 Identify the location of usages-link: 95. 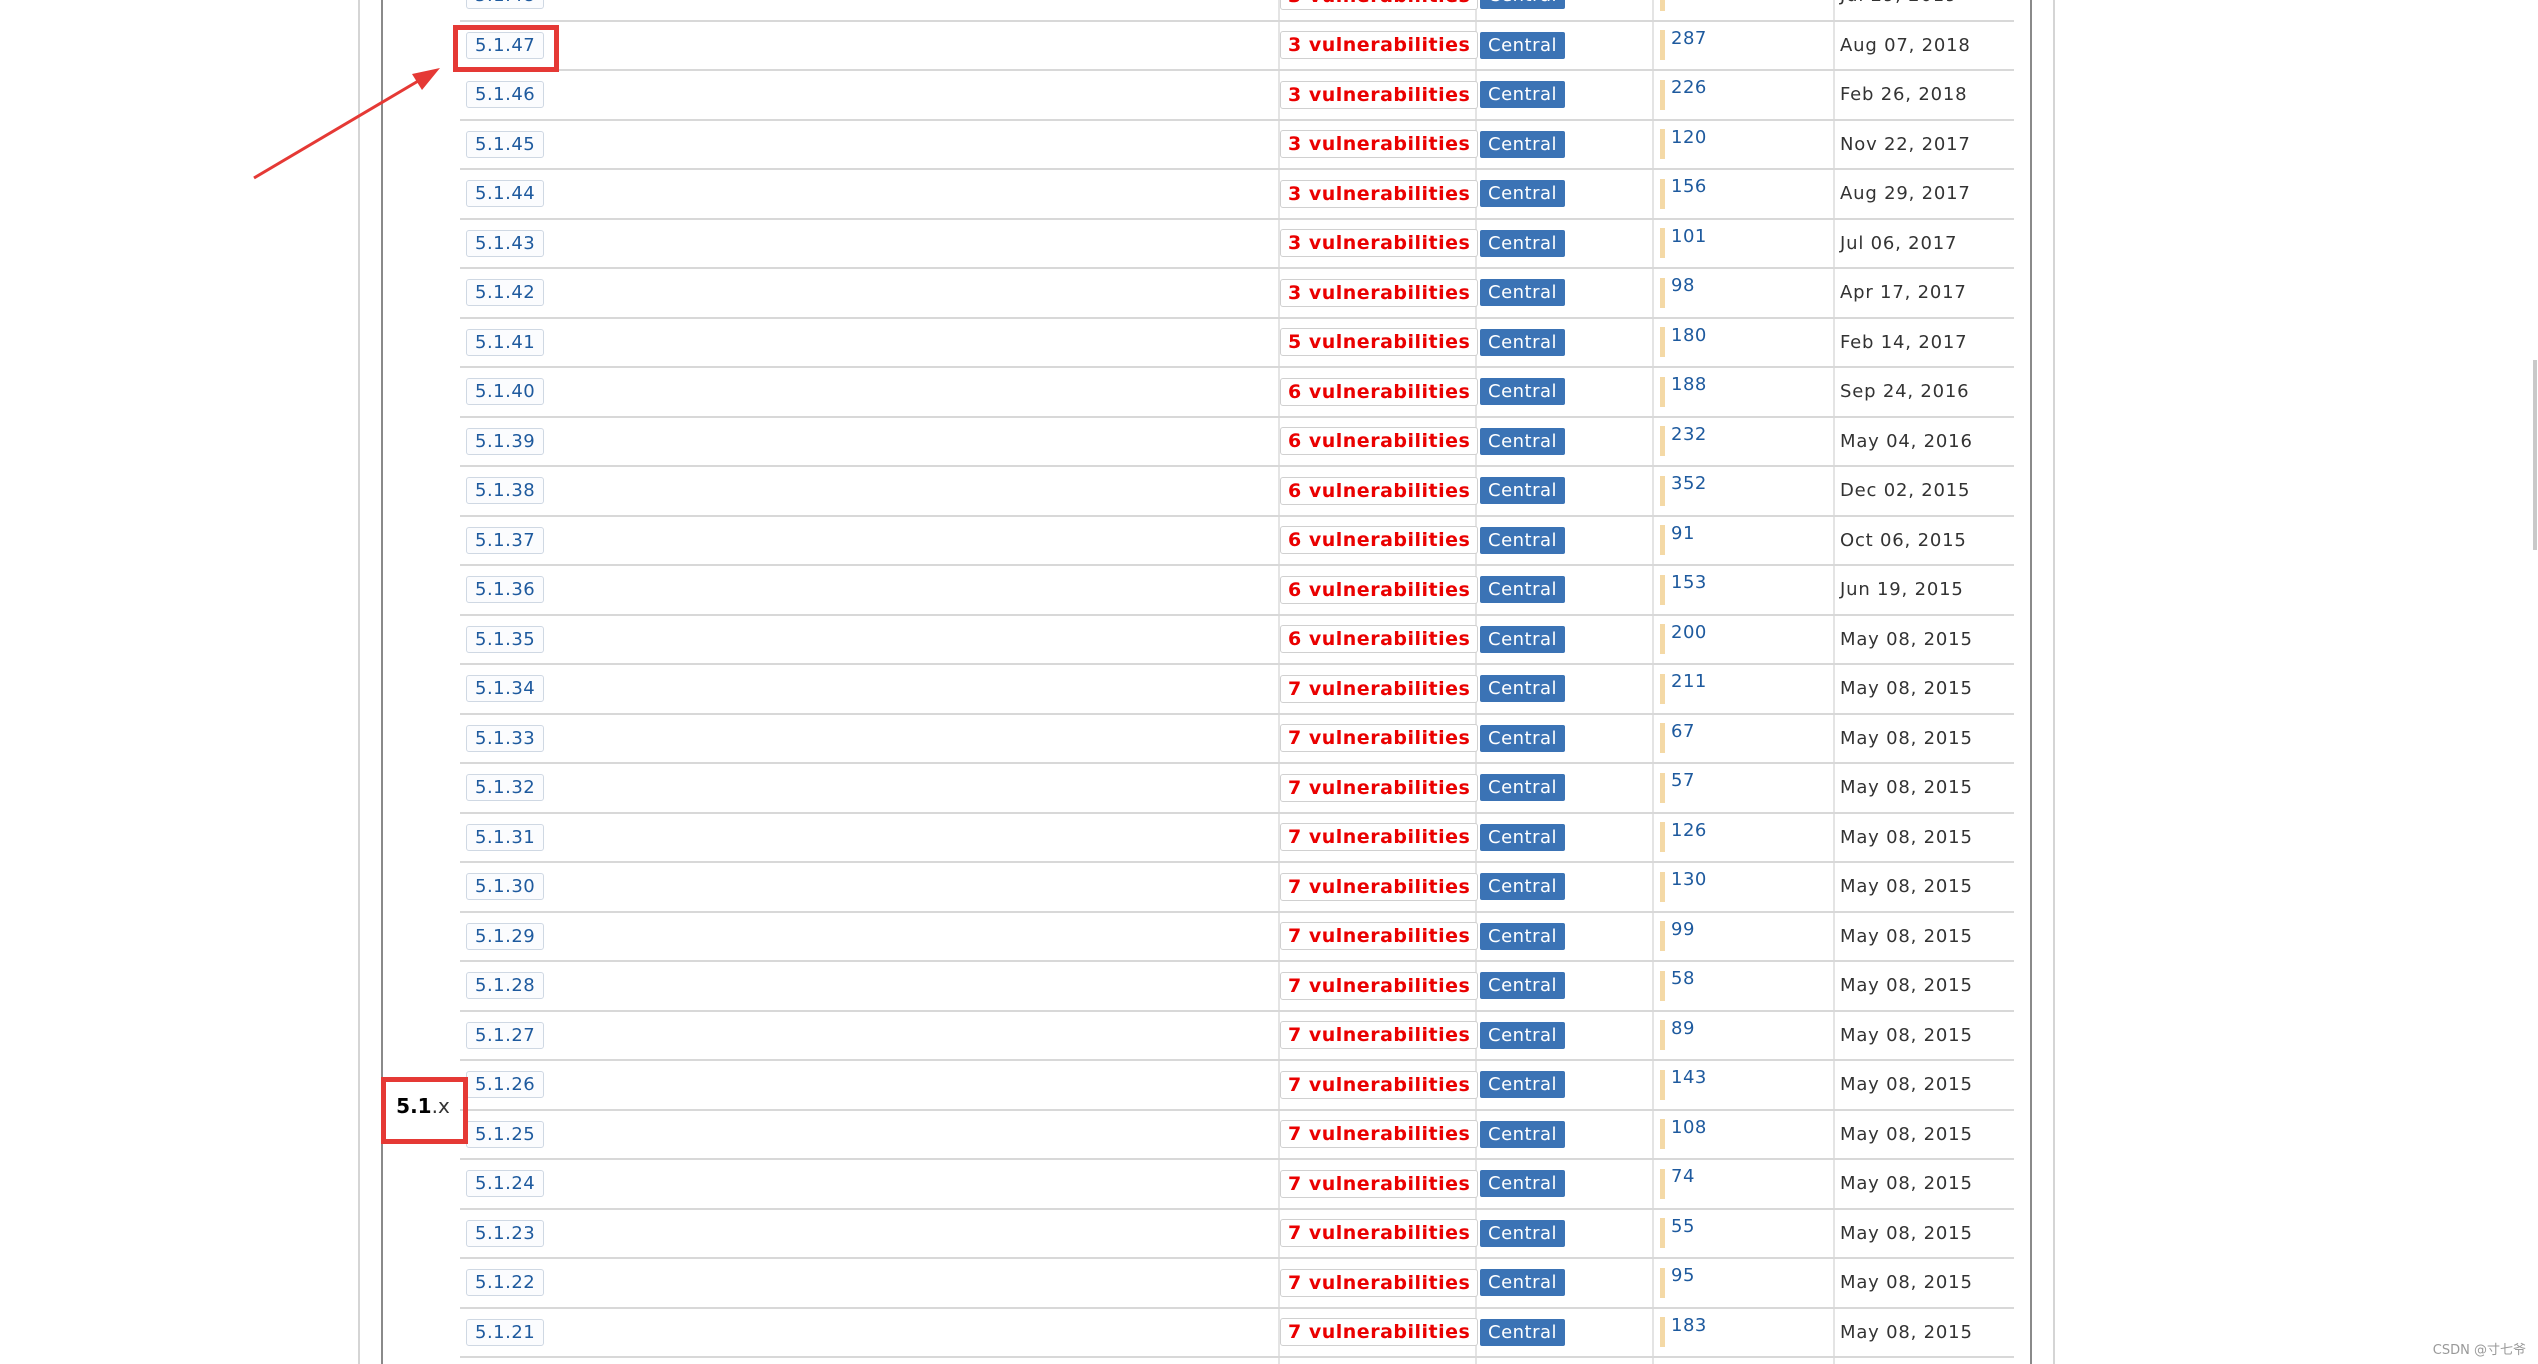
(1683, 1275).